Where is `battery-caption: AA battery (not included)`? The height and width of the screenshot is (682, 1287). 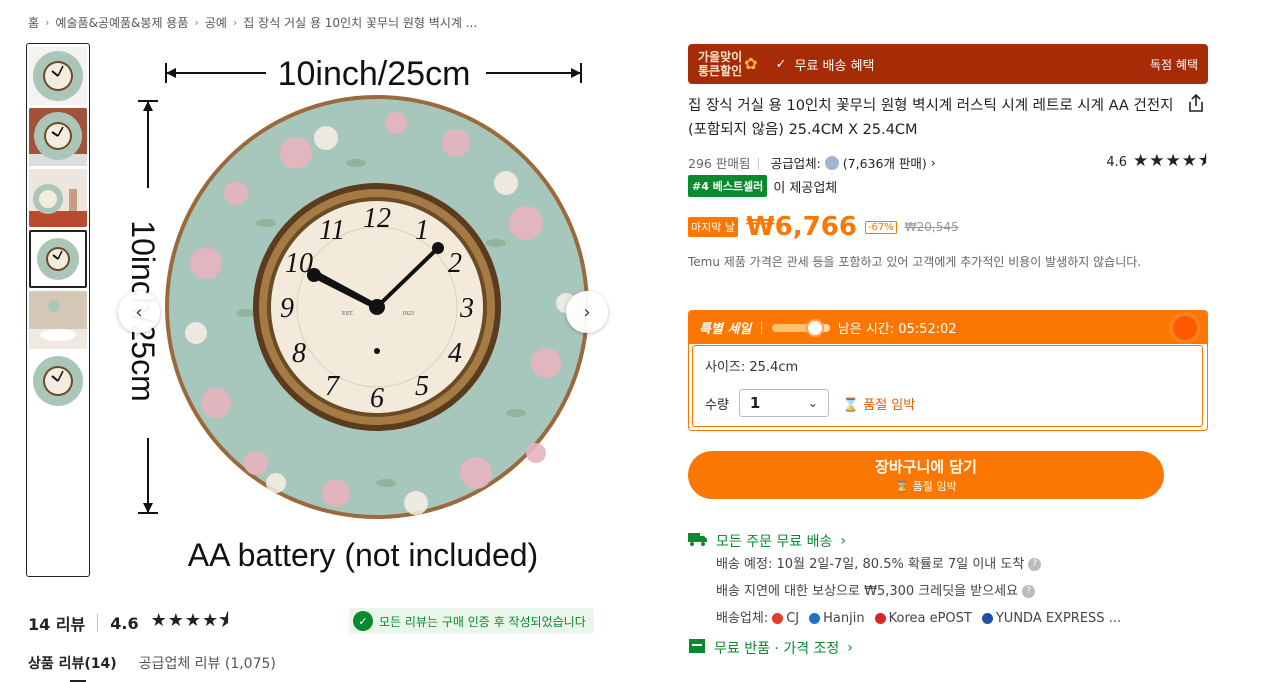
battery-caption: AA battery (not included) is located at coordinates (363, 555).